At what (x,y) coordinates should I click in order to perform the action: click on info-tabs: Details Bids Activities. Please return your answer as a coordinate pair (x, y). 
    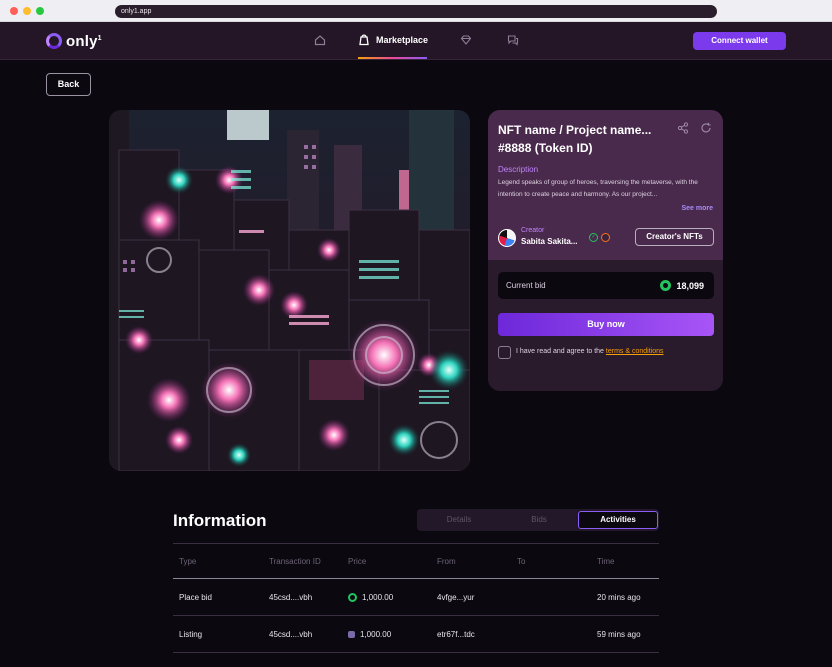
    Looking at the image, I should click on (538, 520).